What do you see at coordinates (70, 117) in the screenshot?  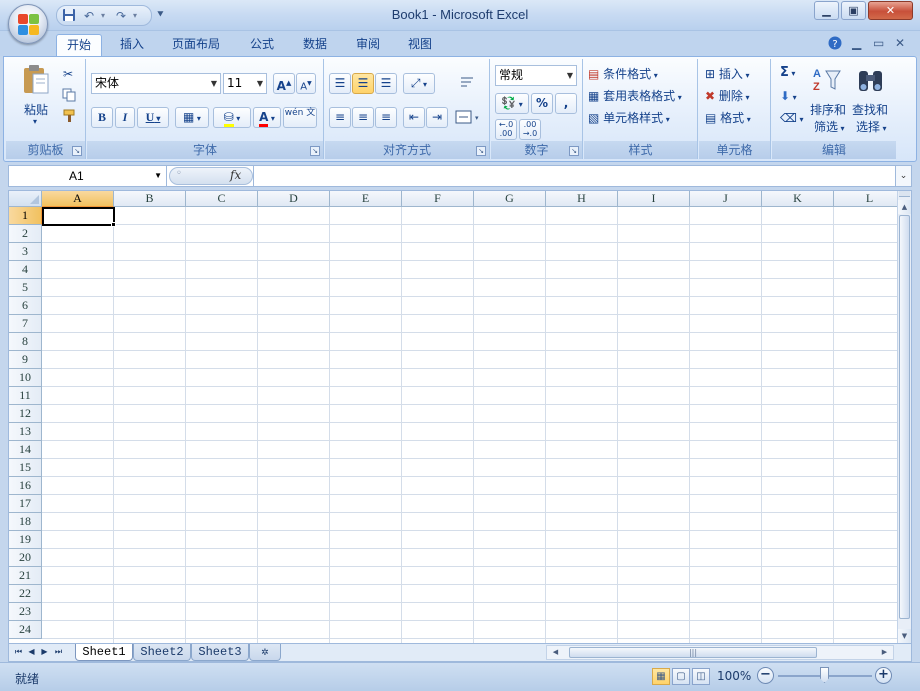 I see `format-painter-icon` at bounding box center [70, 117].